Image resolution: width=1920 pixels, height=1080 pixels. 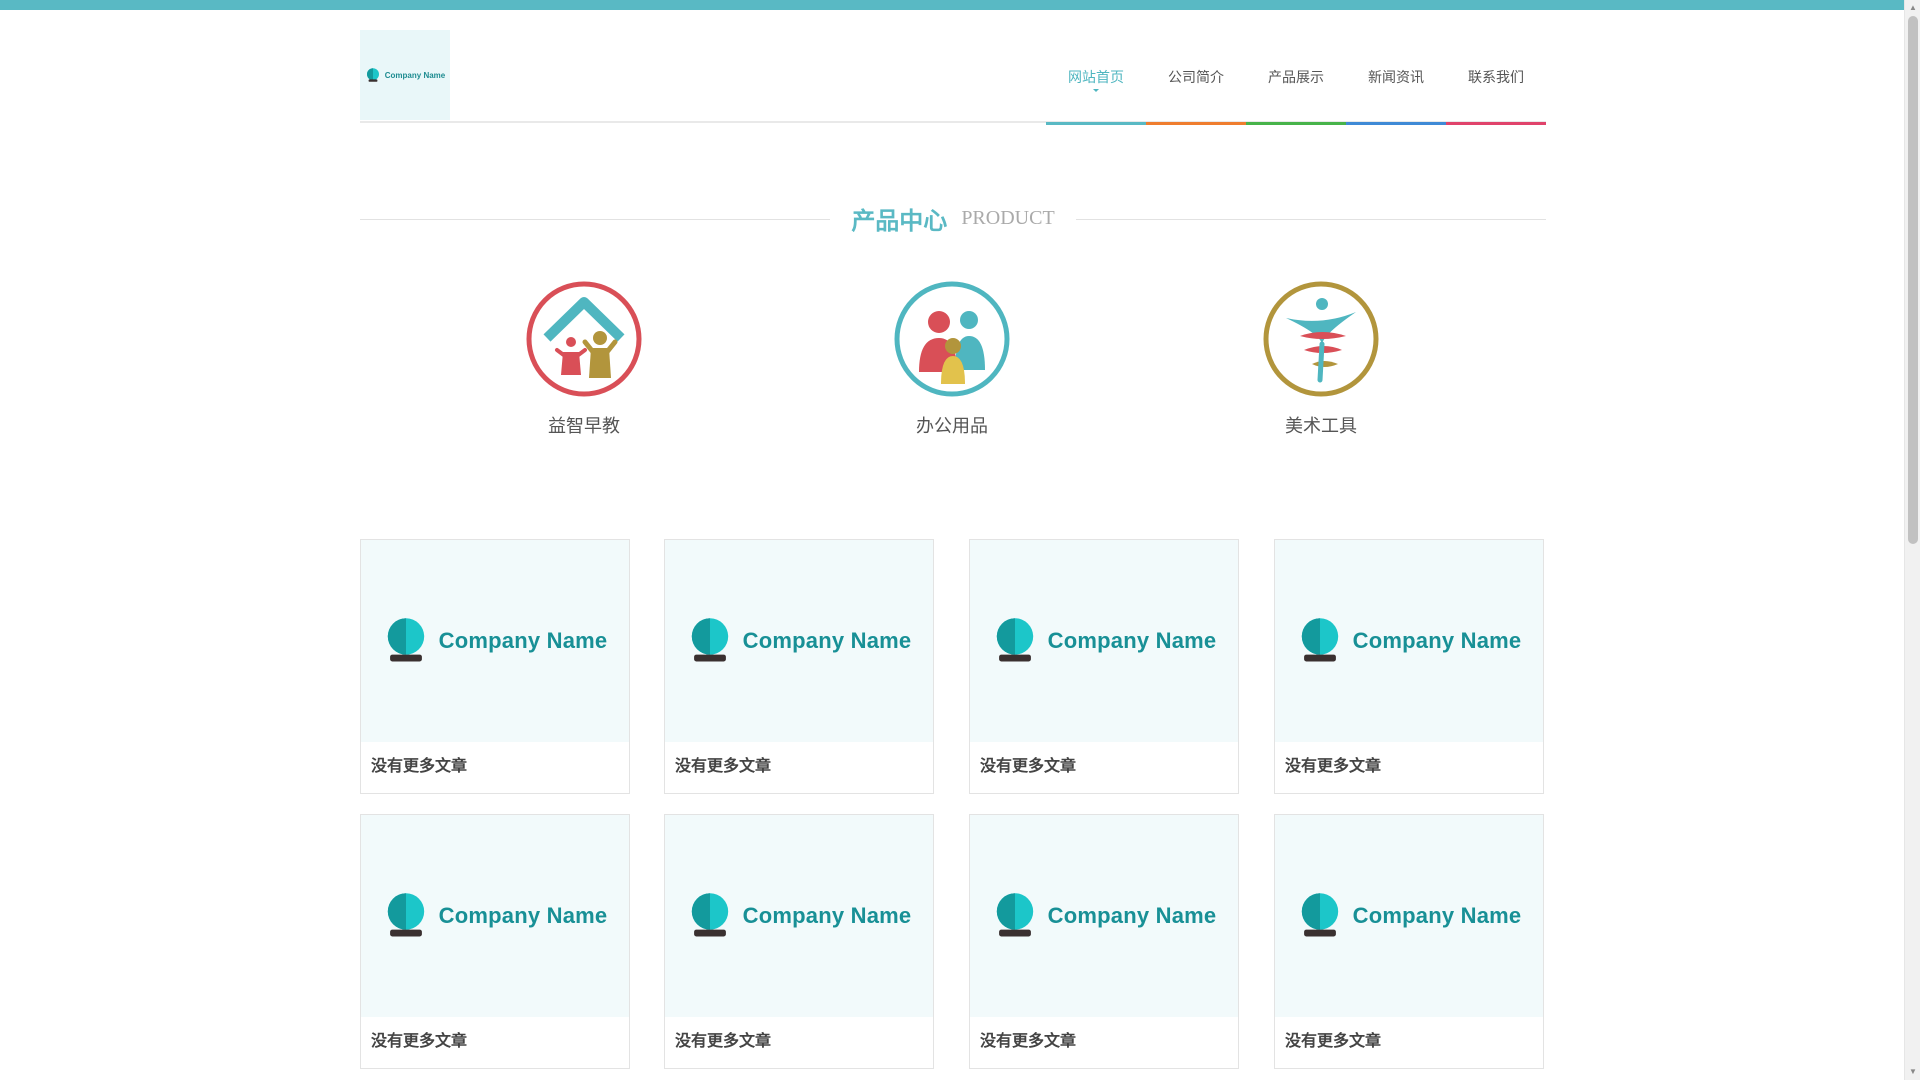 I want to click on nav-item-news: 新闻资讯, so click(x=1396, y=77).